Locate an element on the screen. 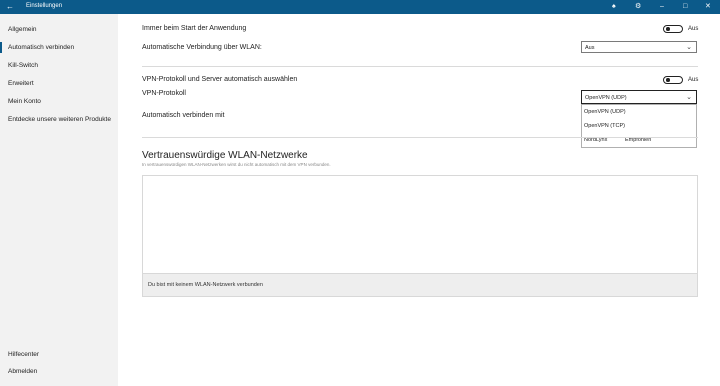  title-bar: ← Einstellungen ♠ ⚙ – □ ✕ is located at coordinates (360, 7).